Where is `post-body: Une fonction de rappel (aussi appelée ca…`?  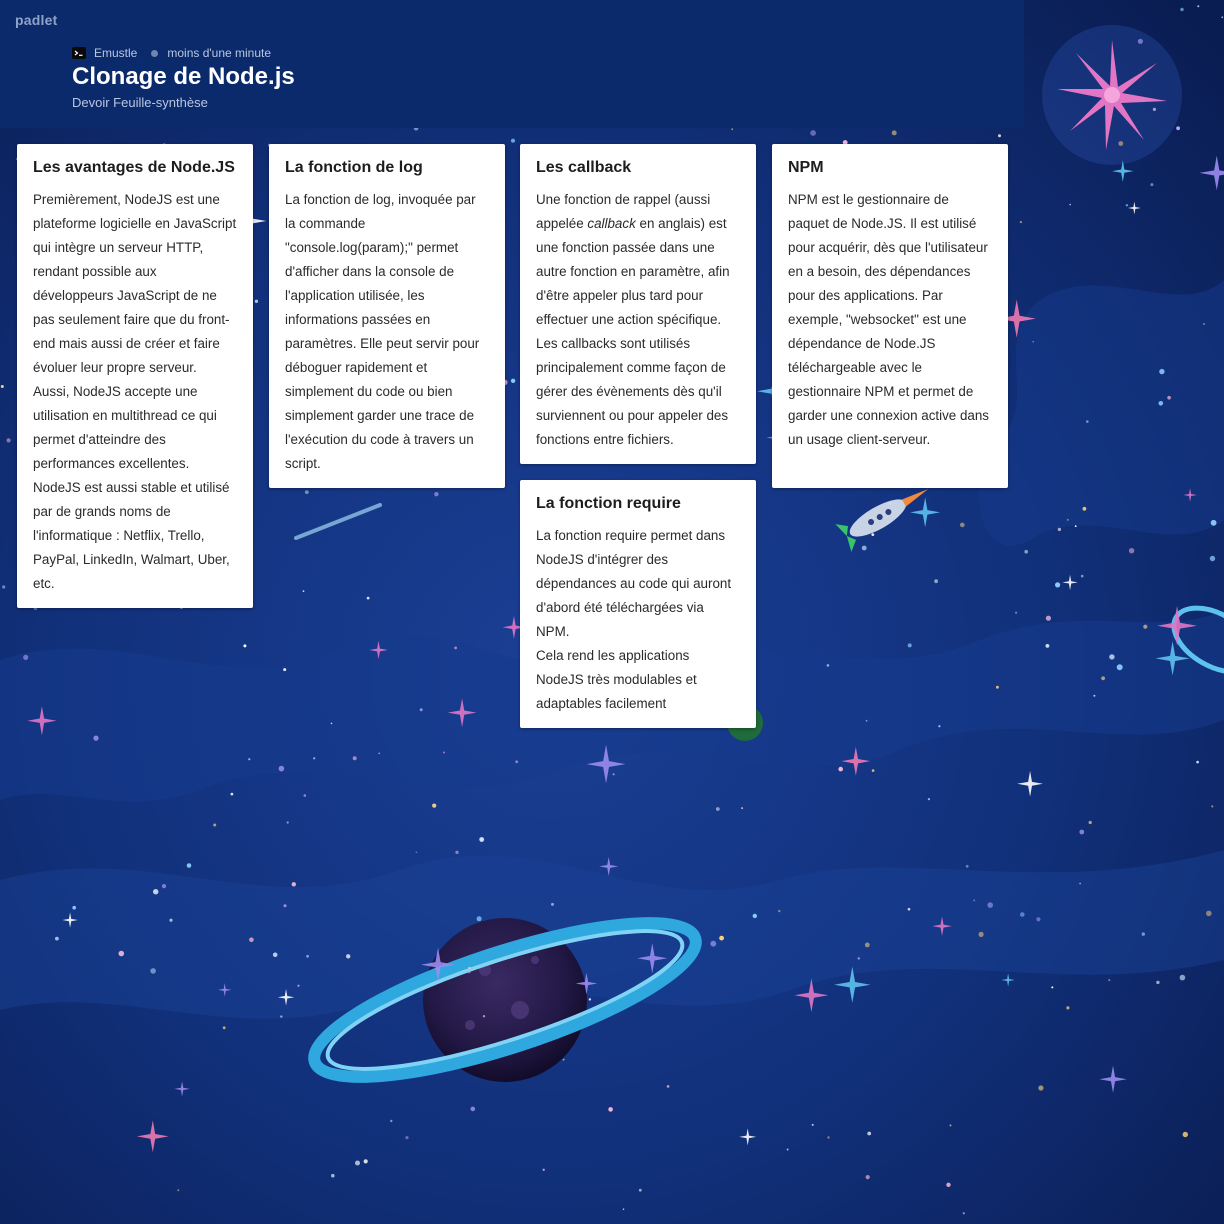
post-body: Une fonction de rappel (aussi appelée ca… is located at coordinates (638, 320).